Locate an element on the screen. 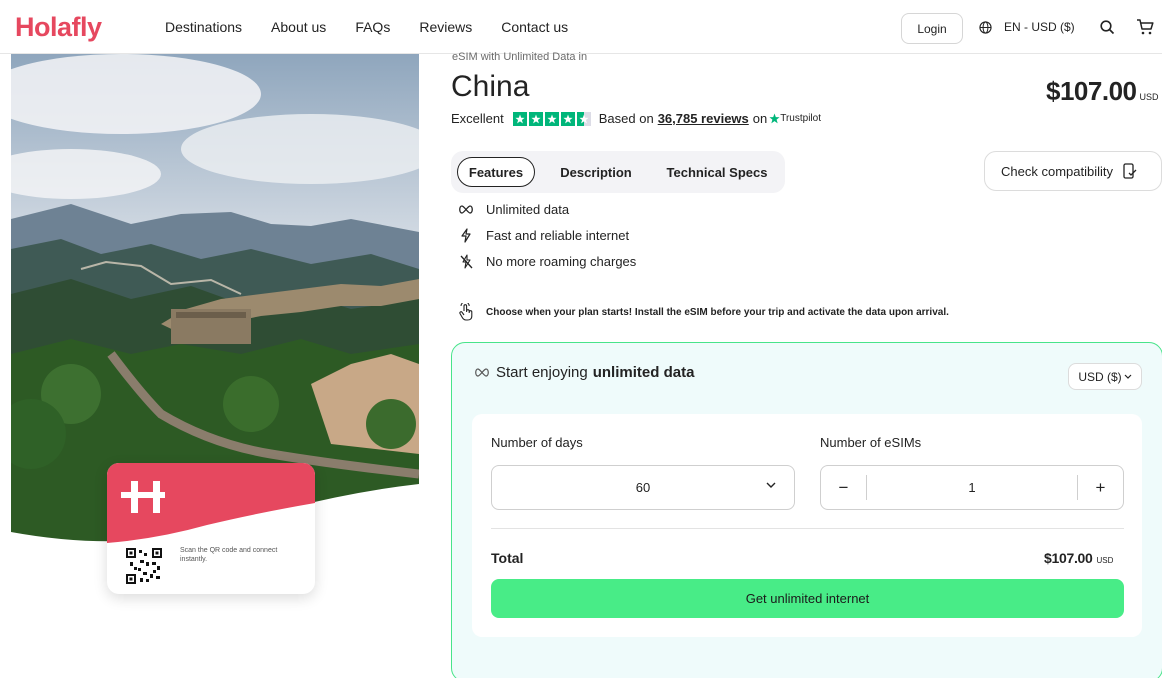 The image size is (1162, 678). trustpilot-logo: Trustpilot is located at coordinates (795, 118).